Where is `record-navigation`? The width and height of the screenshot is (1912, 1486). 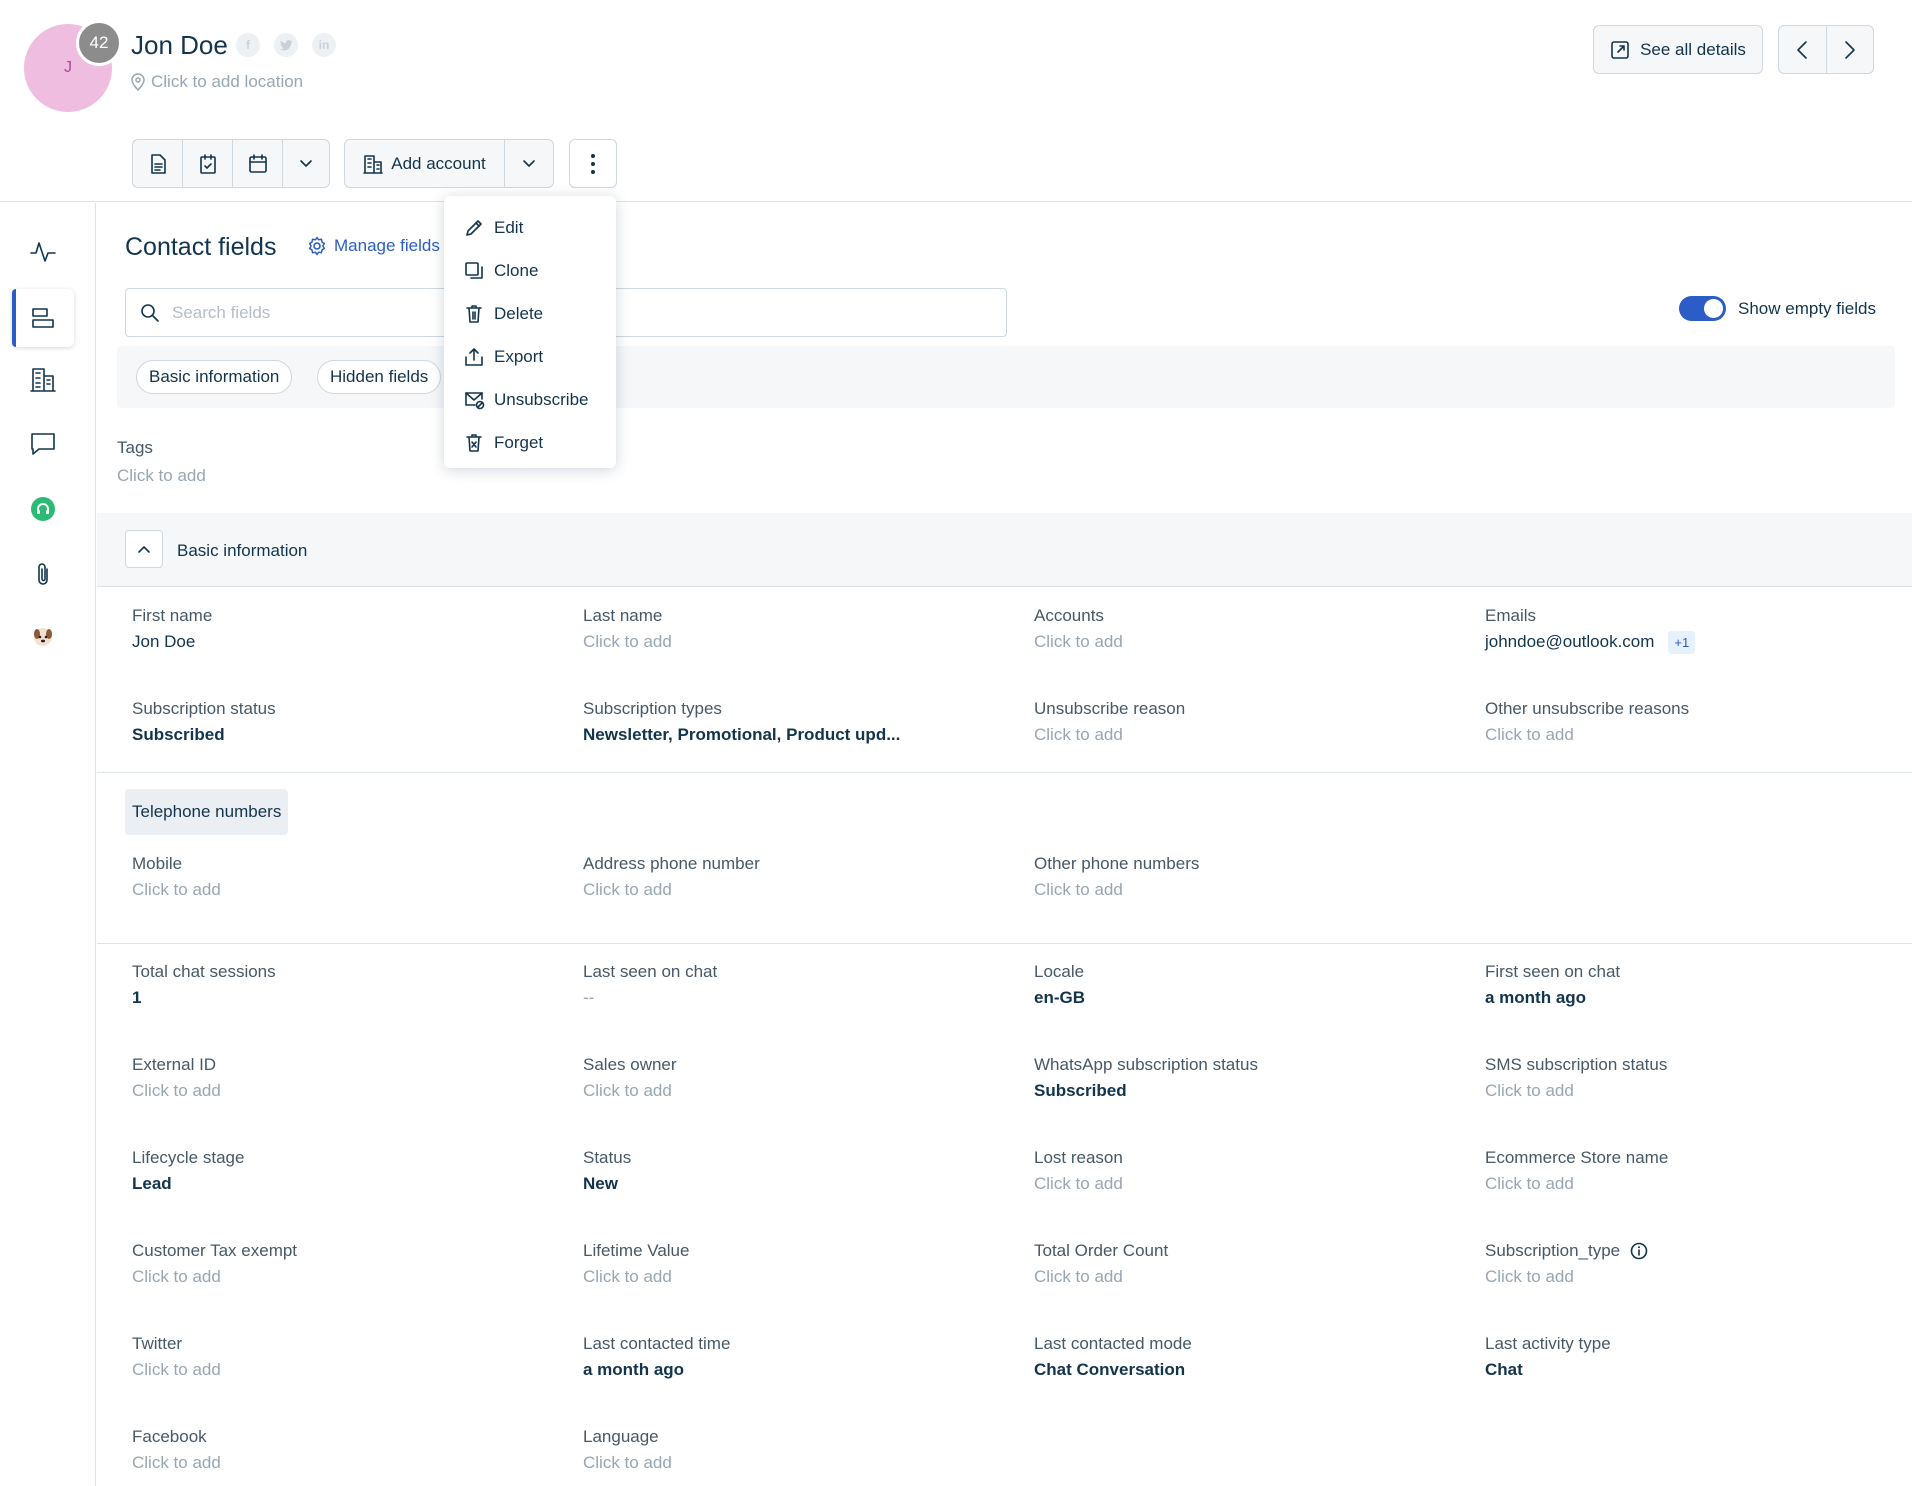 record-navigation is located at coordinates (1826, 49).